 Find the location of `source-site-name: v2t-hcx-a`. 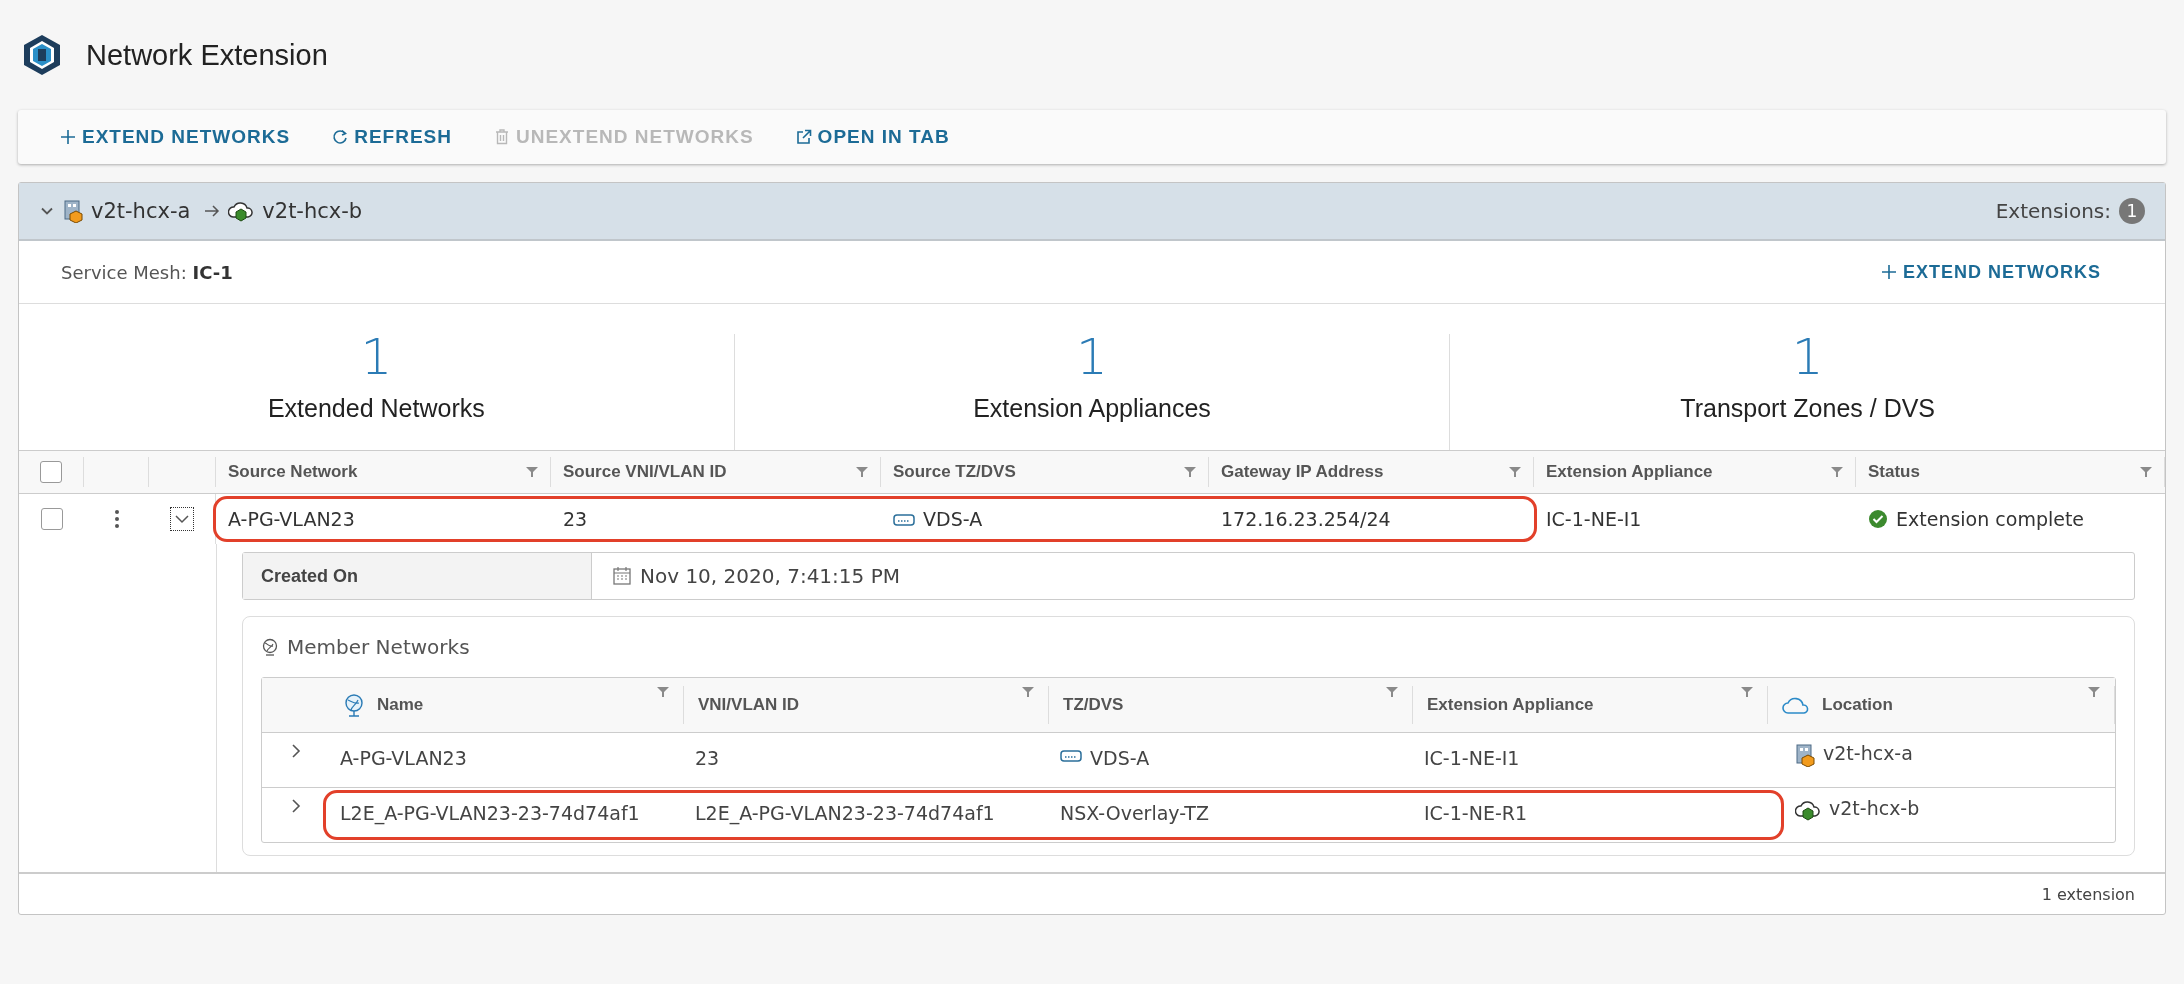

source-site-name: v2t-hcx-a is located at coordinates (141, 211).